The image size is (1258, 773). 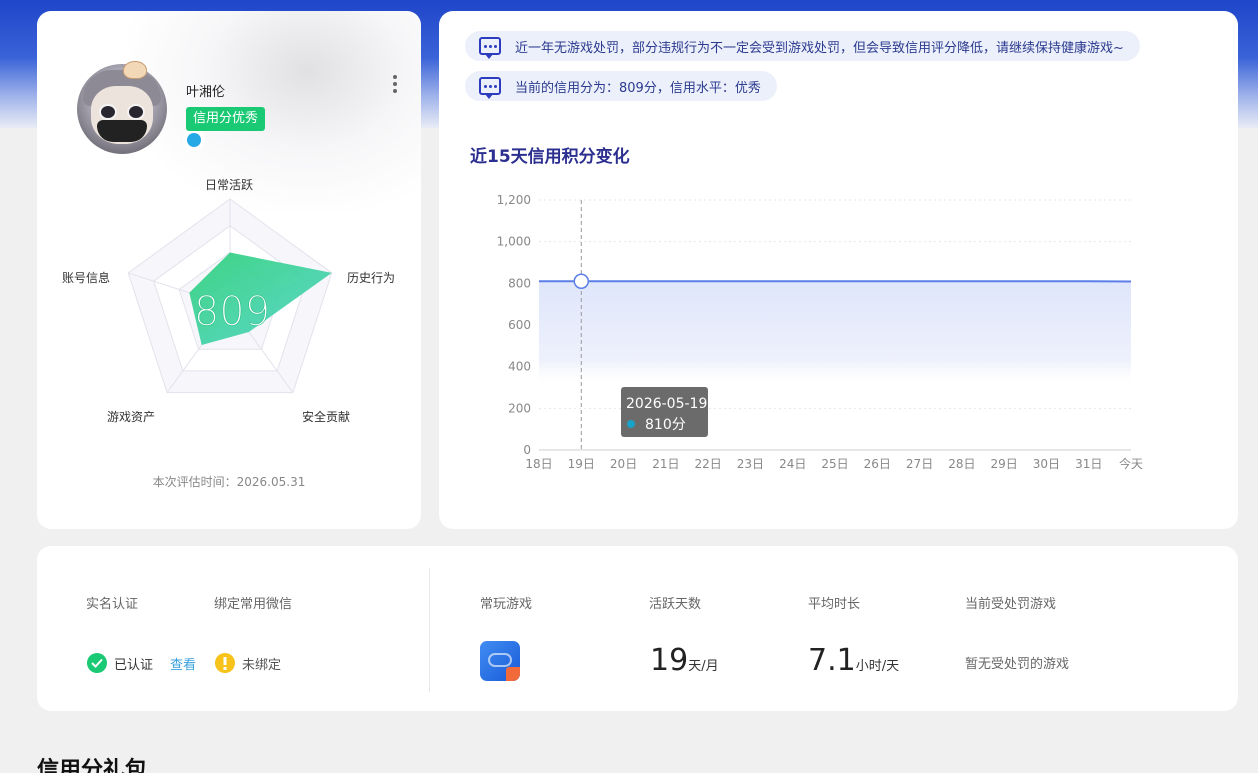 I want to click on x-tick-label: 27日, so click(x=919, y=464).